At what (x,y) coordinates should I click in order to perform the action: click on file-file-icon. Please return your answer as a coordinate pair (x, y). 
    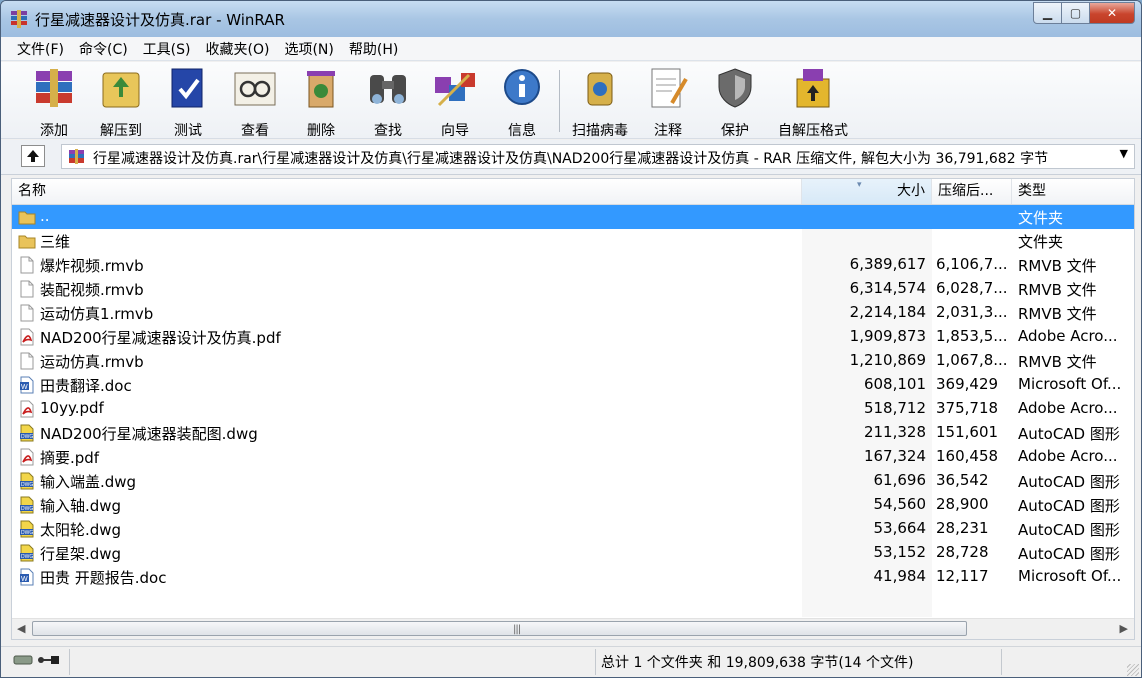
    Looking at the image, I should click on (27, 313).